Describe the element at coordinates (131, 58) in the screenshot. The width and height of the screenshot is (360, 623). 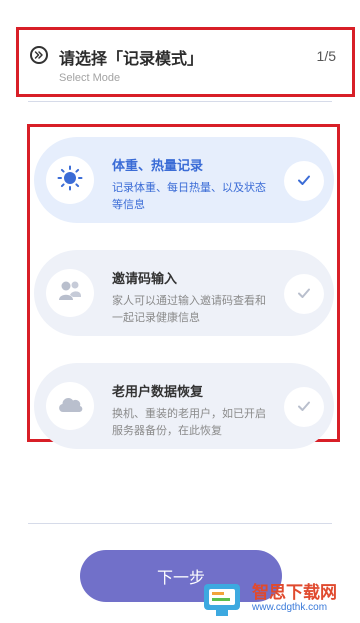
I see `page-title: 请选择「记录模式」` at that location.